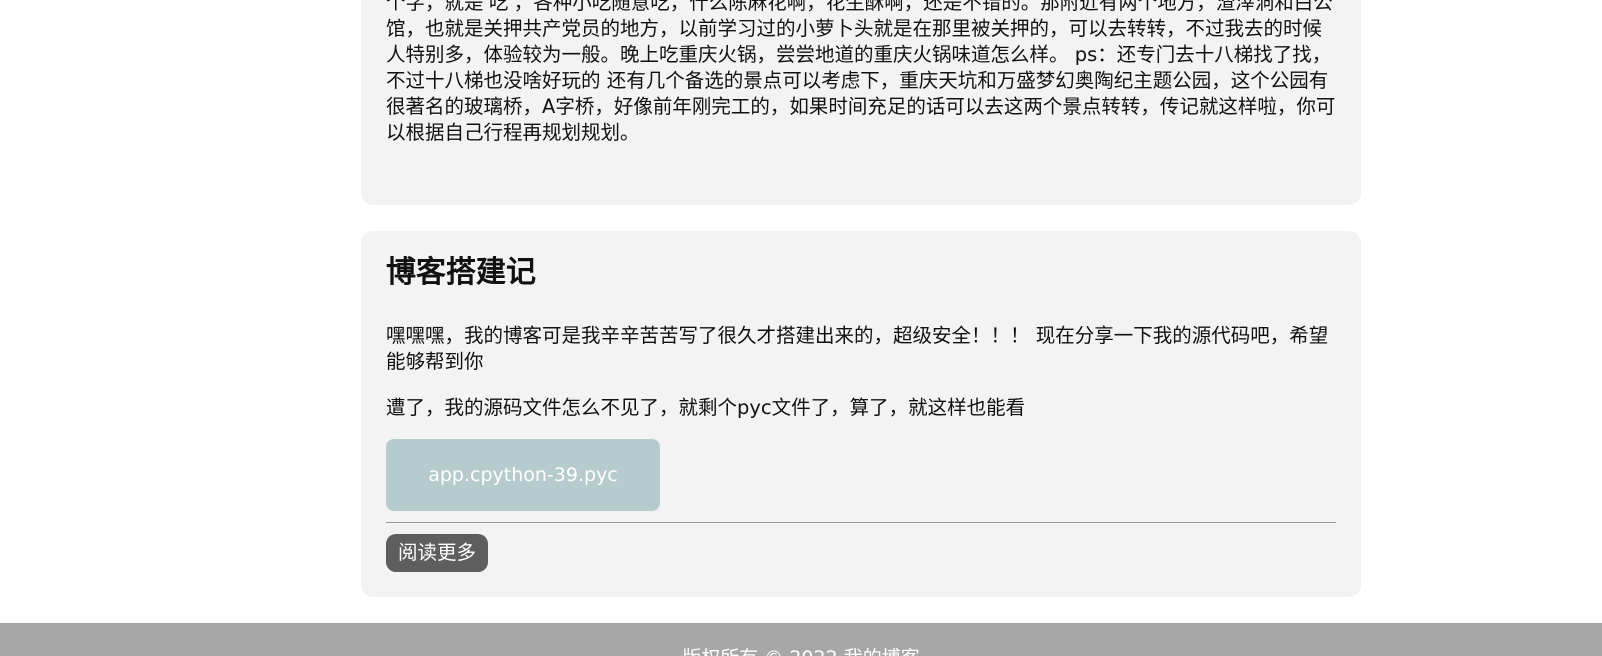  What do you see at coordinates (801, 650) in the screenshot?
I see `footer-copyright: 版权所有 © 2022 我的博客` at bounding box center [801, 650].